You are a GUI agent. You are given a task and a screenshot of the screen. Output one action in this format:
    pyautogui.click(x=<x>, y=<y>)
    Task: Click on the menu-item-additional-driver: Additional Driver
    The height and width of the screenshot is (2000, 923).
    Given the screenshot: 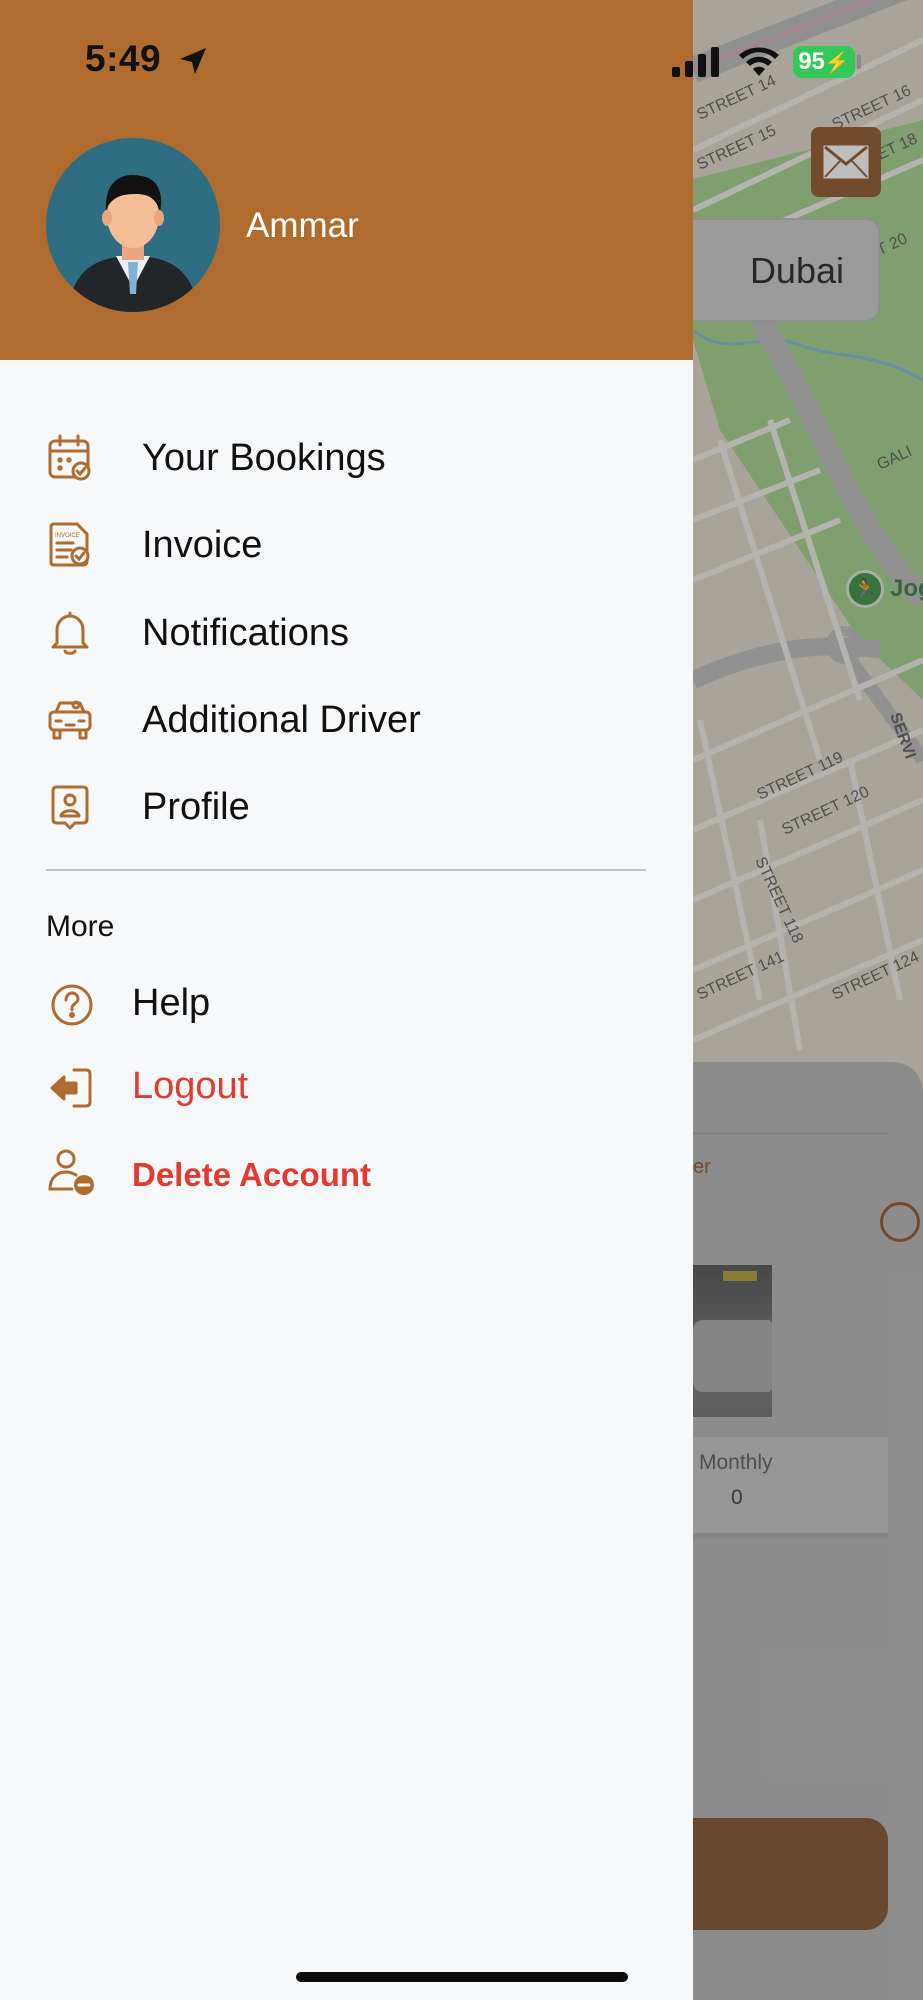 What is the action you would take?
    pyautogui.click(x=346, y=720)
    